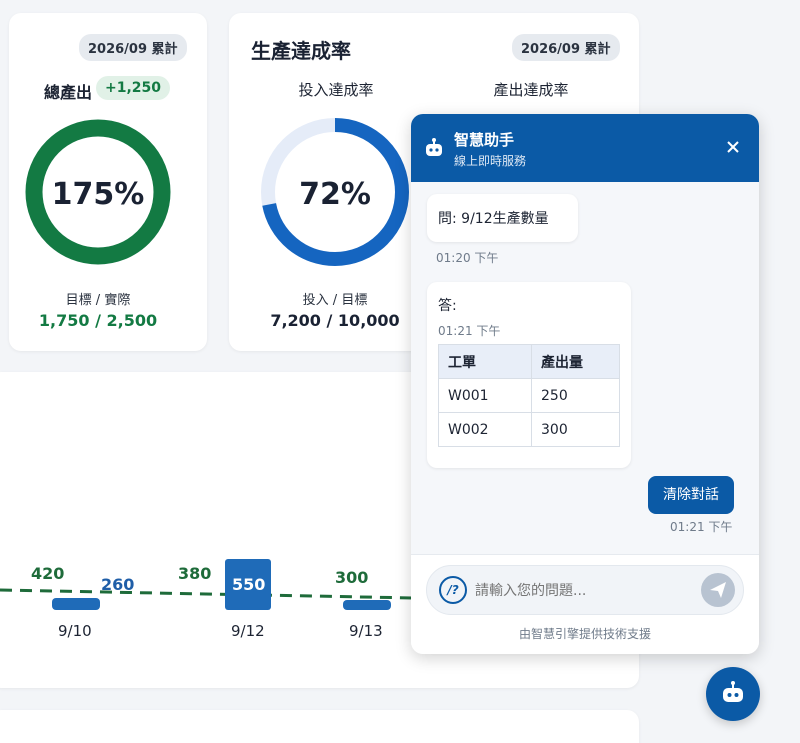 This screenshot has height=743, width=800. I want to click on input-rate-label: 投入達成率, so click(336, 90).